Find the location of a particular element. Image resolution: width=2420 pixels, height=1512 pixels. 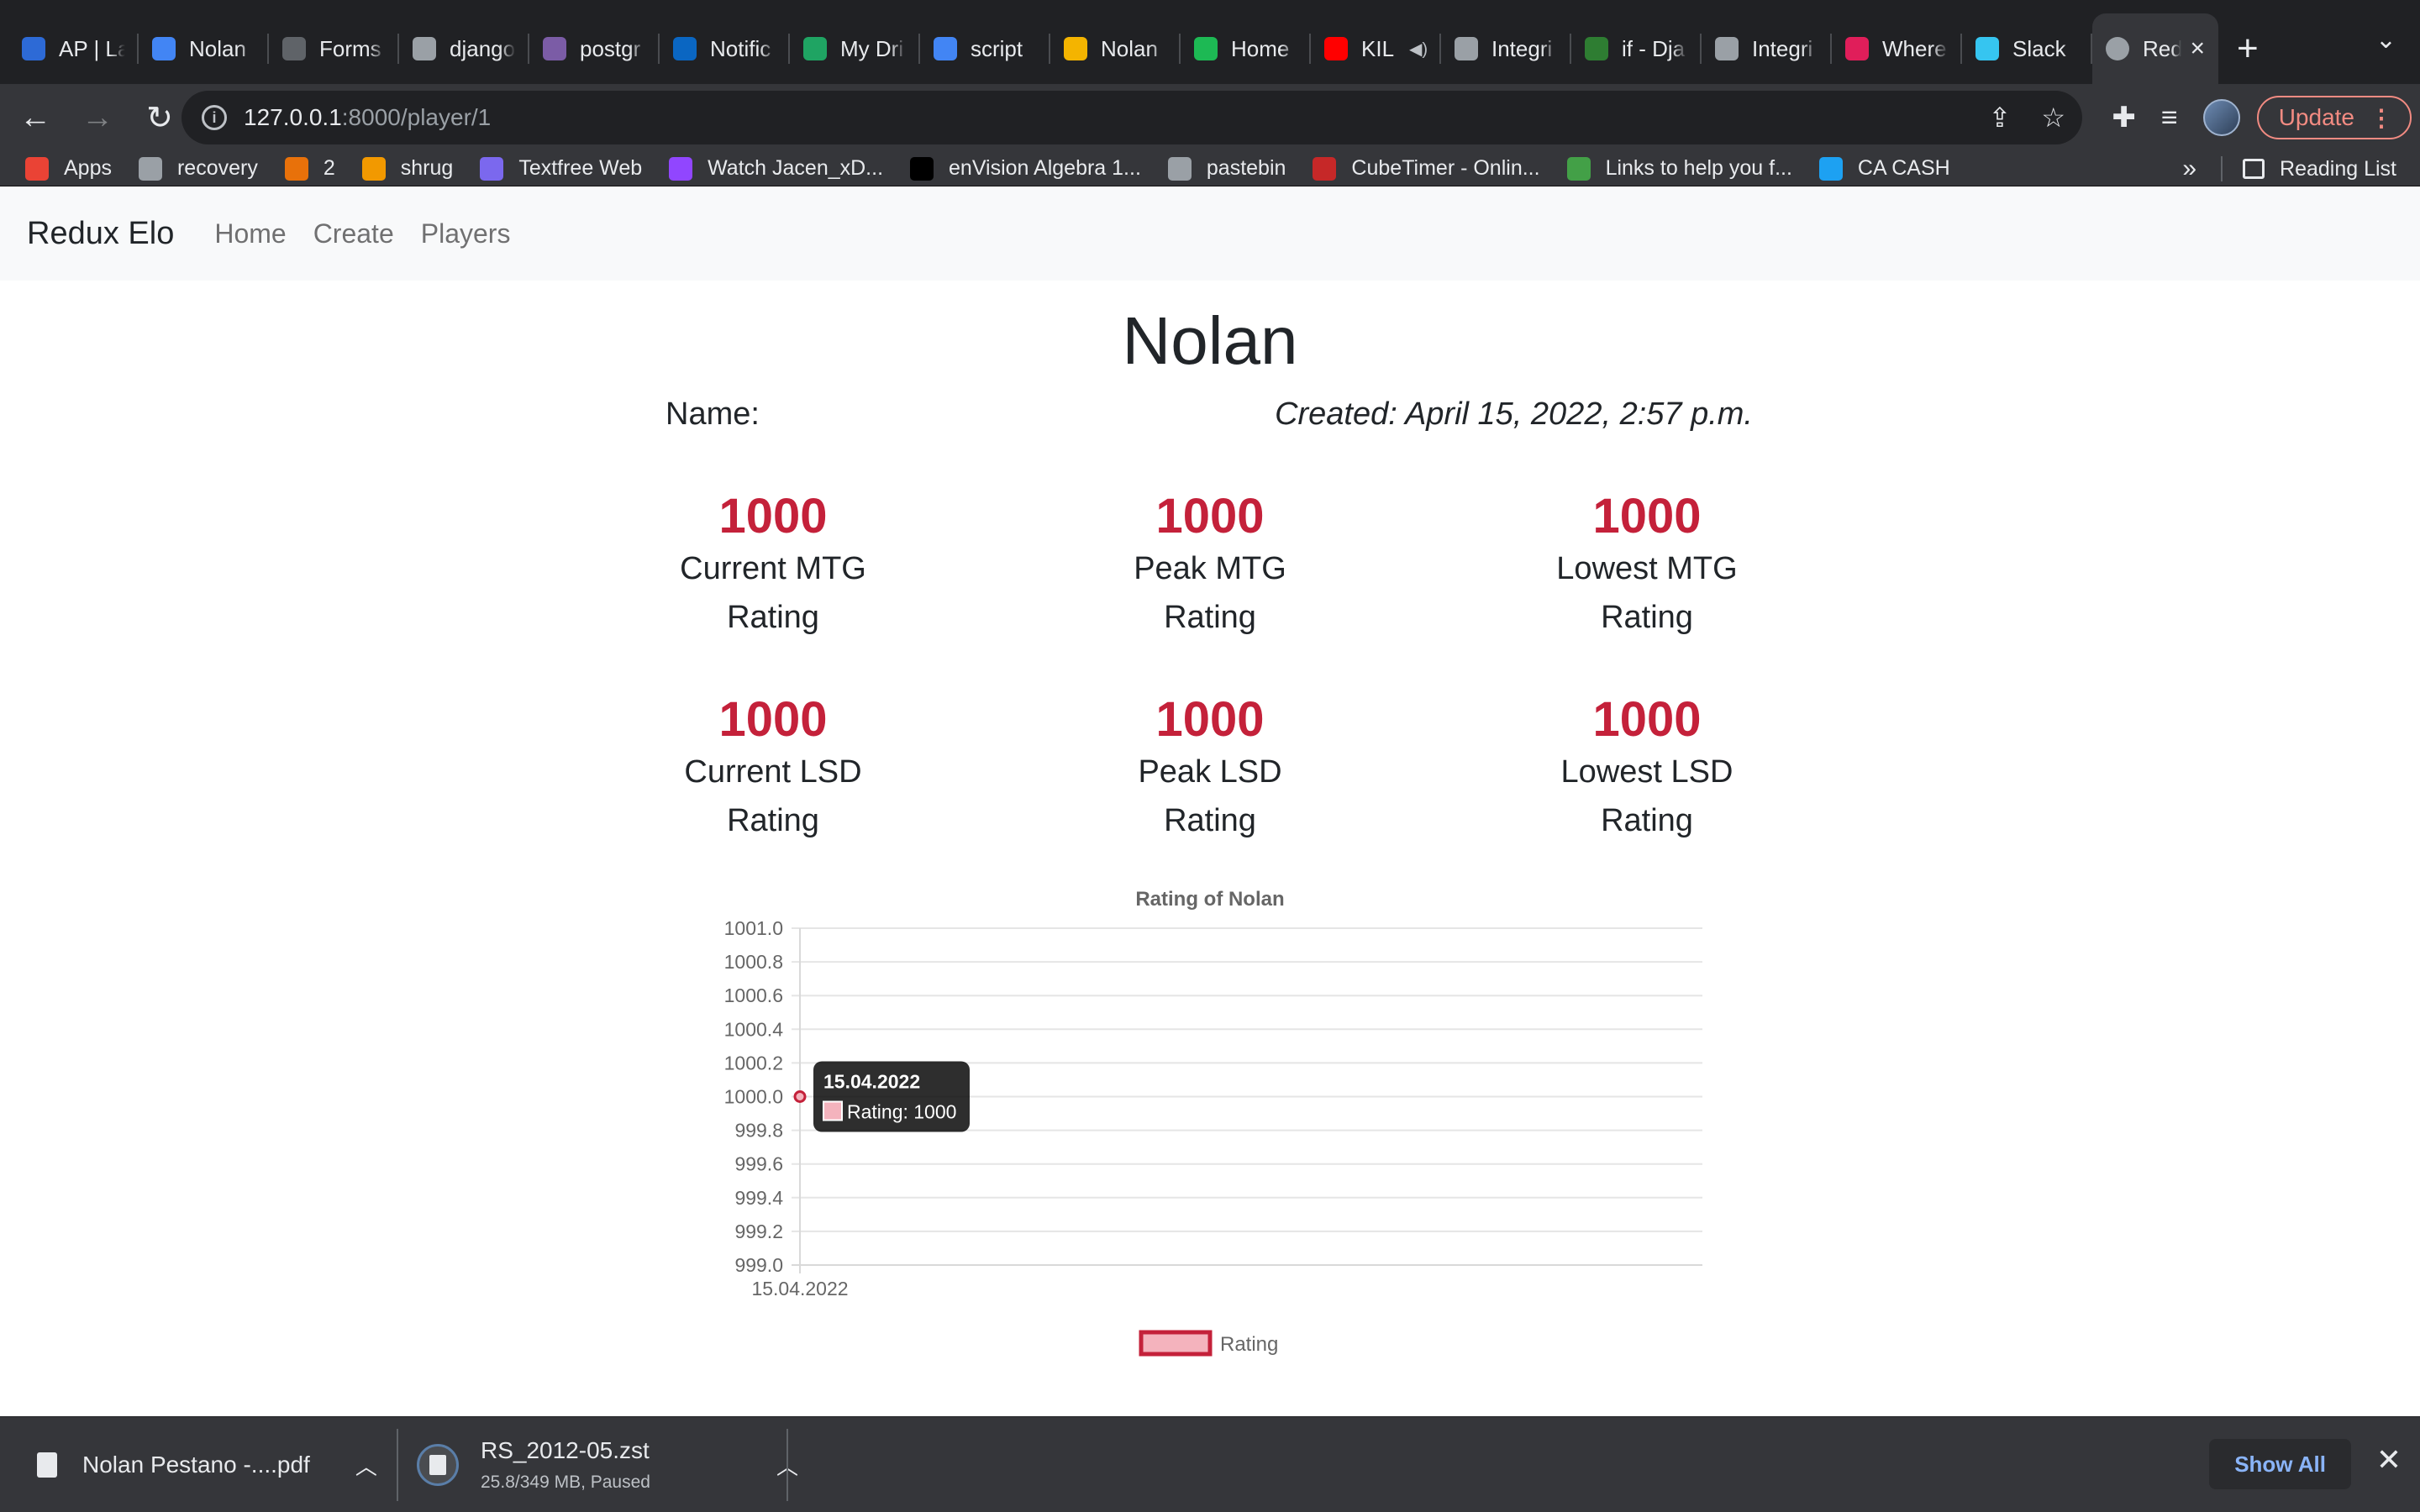

close-icon: ✕ is located at coordinates (2389, 1460).